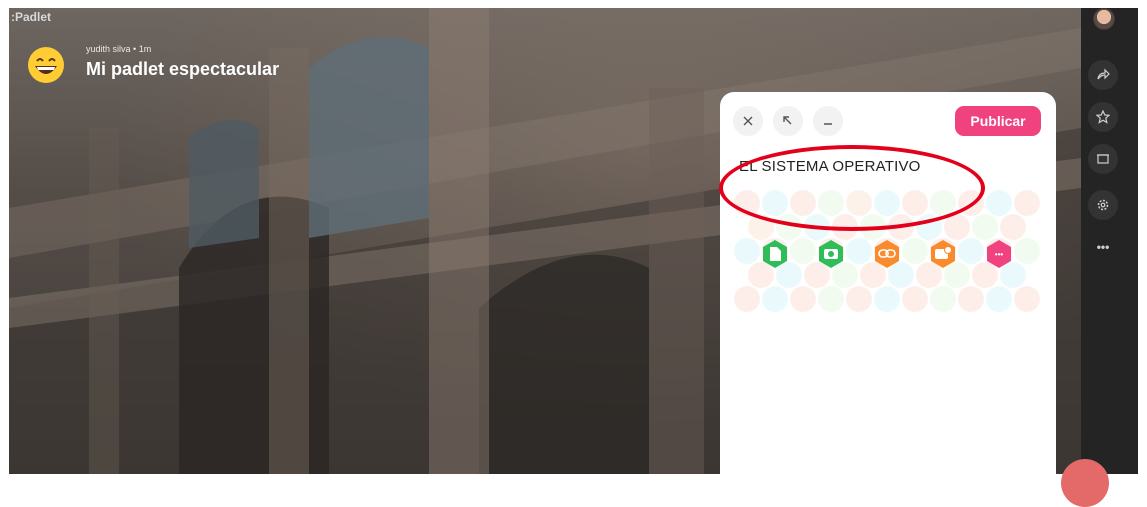  What do you see at coordinates (1085, 483) in the screenshot?
I see `add-post-button` at bounding box center [1085, 483].